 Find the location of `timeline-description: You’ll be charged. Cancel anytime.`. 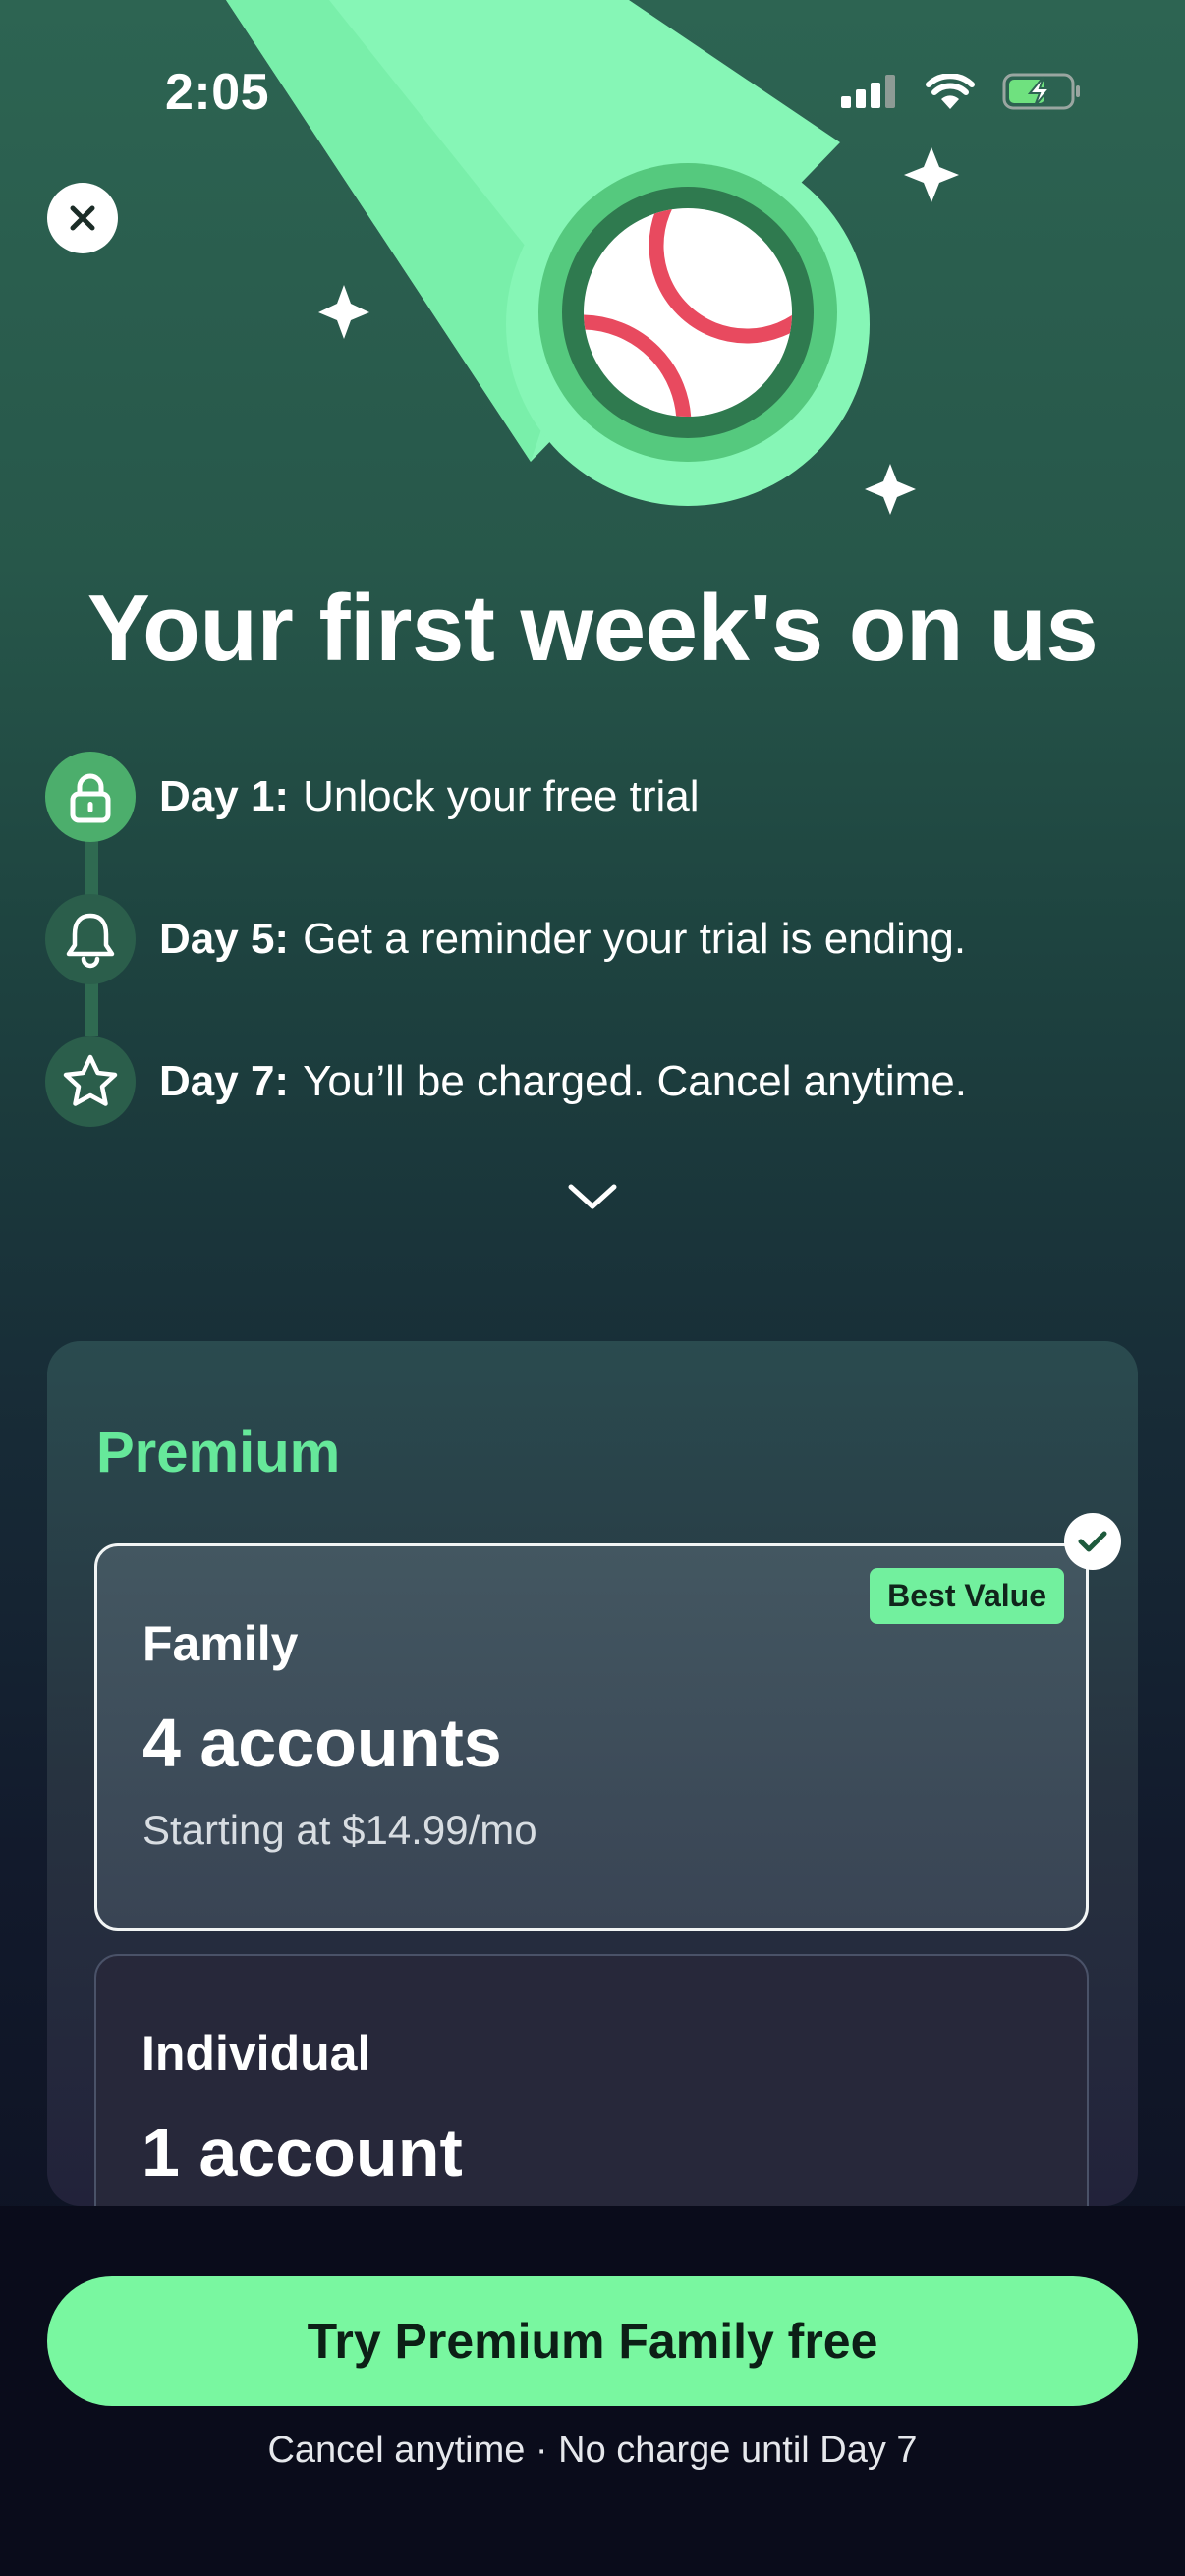

timeline-description: You’ll be charged. Cancel anytime. is located at coordinates (635, 1081).